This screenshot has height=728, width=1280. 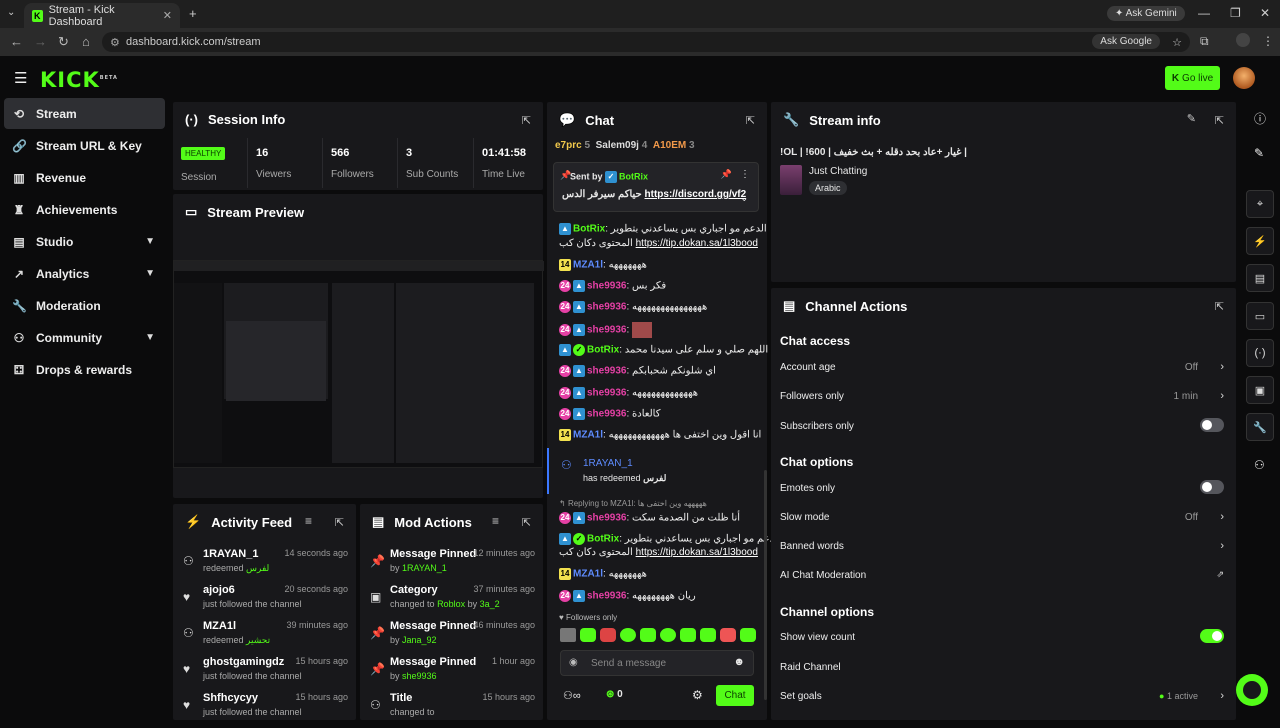 What do you see at coordinates (199, 177) in the screenshot?
I see `status-label: Session` at bounding box center [199, 177].